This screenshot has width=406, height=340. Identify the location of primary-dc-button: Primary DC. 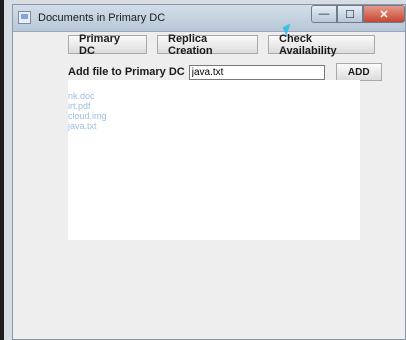
(107, 45).